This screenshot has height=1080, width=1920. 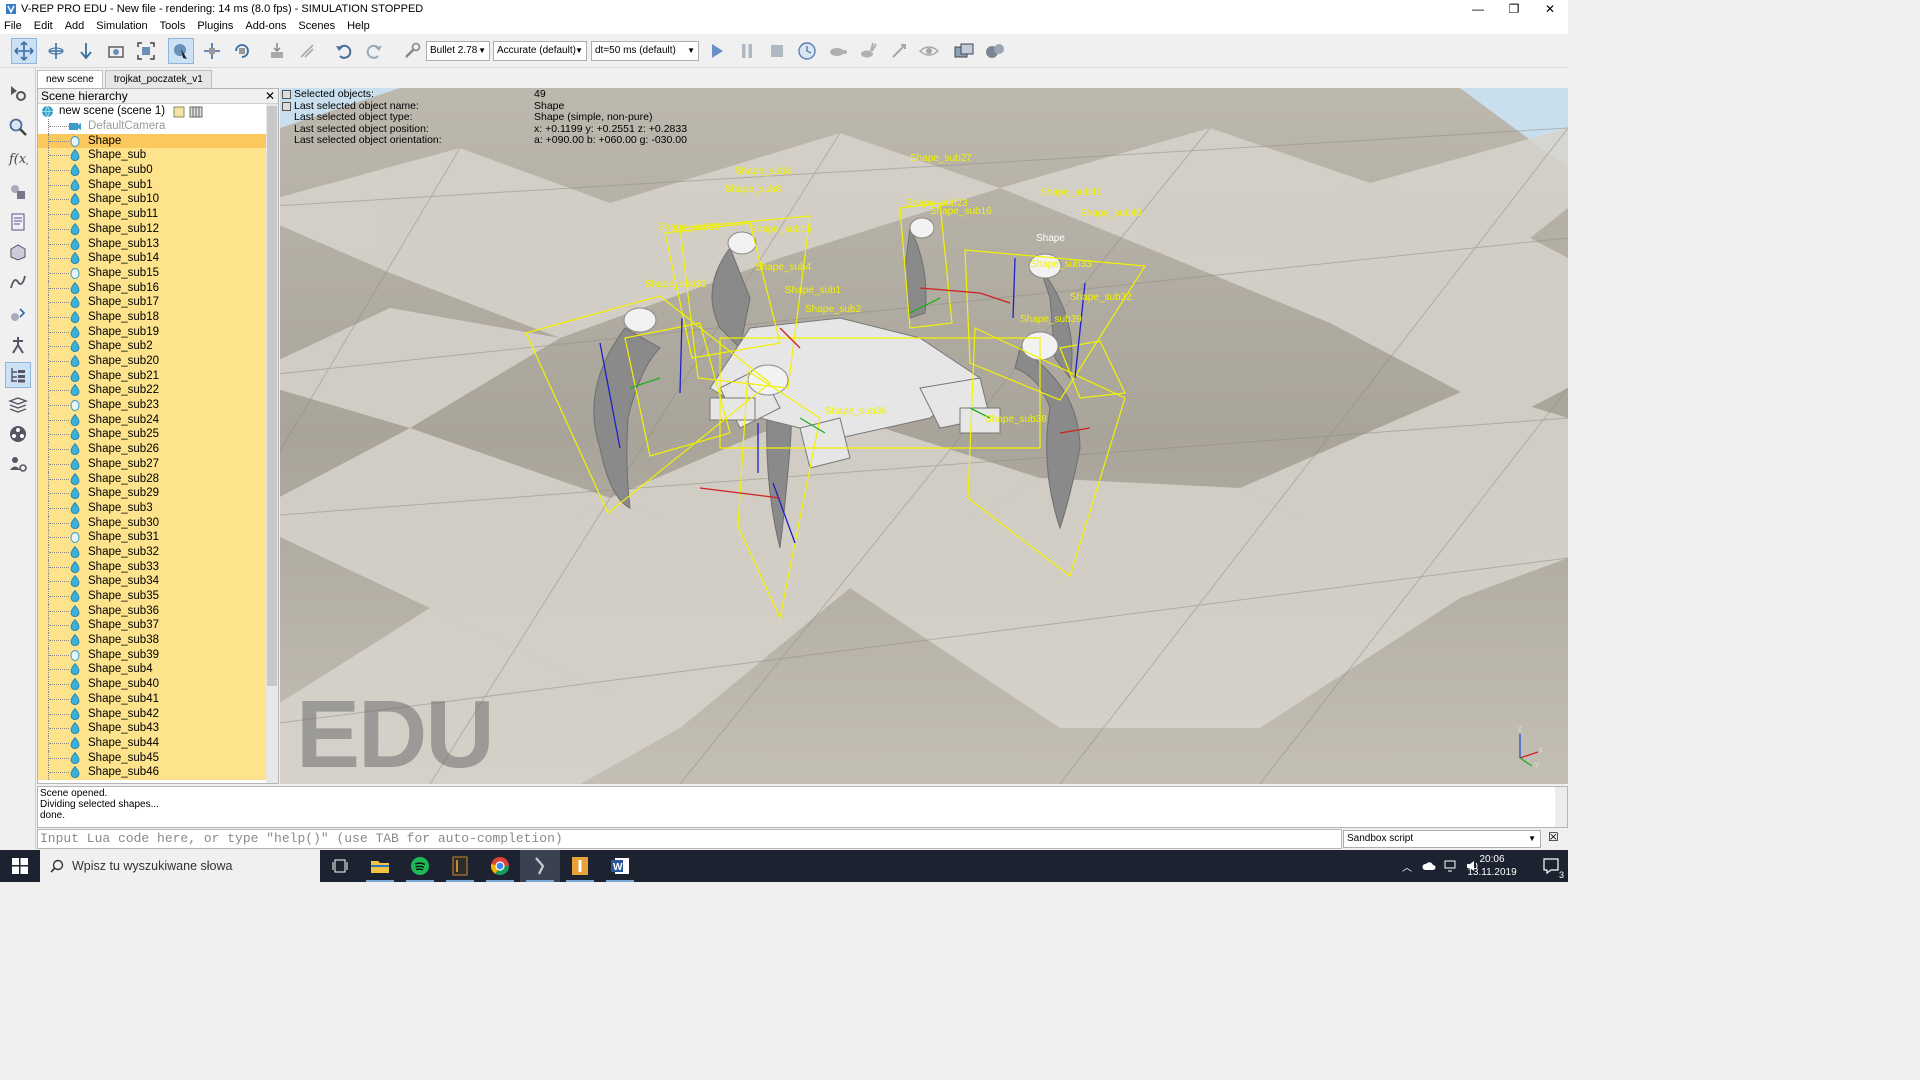 I want to click on list-item: Shape_sub1, so click(x=158, y=185).